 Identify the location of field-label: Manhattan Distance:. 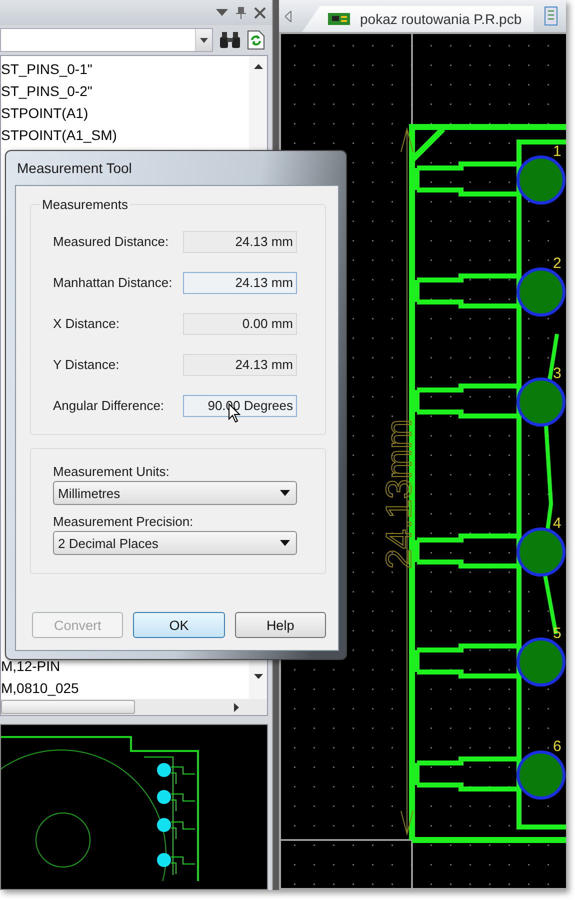
(113, 282).